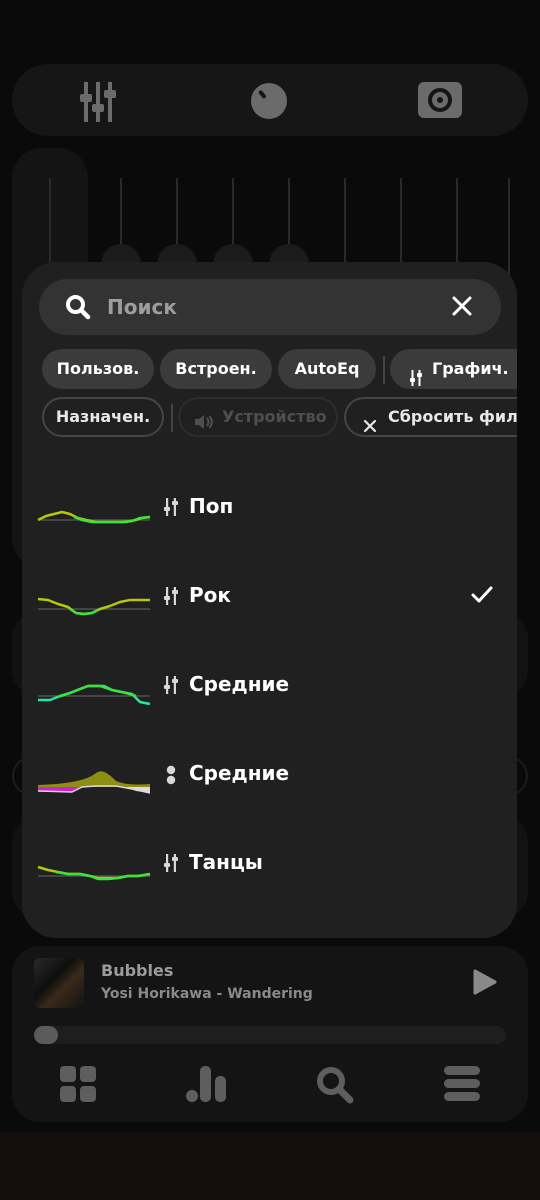 The width and height of the screenshot is (540, 1200). I want to click on preset-item-mids-parametric: Средние, so click(269, 773).